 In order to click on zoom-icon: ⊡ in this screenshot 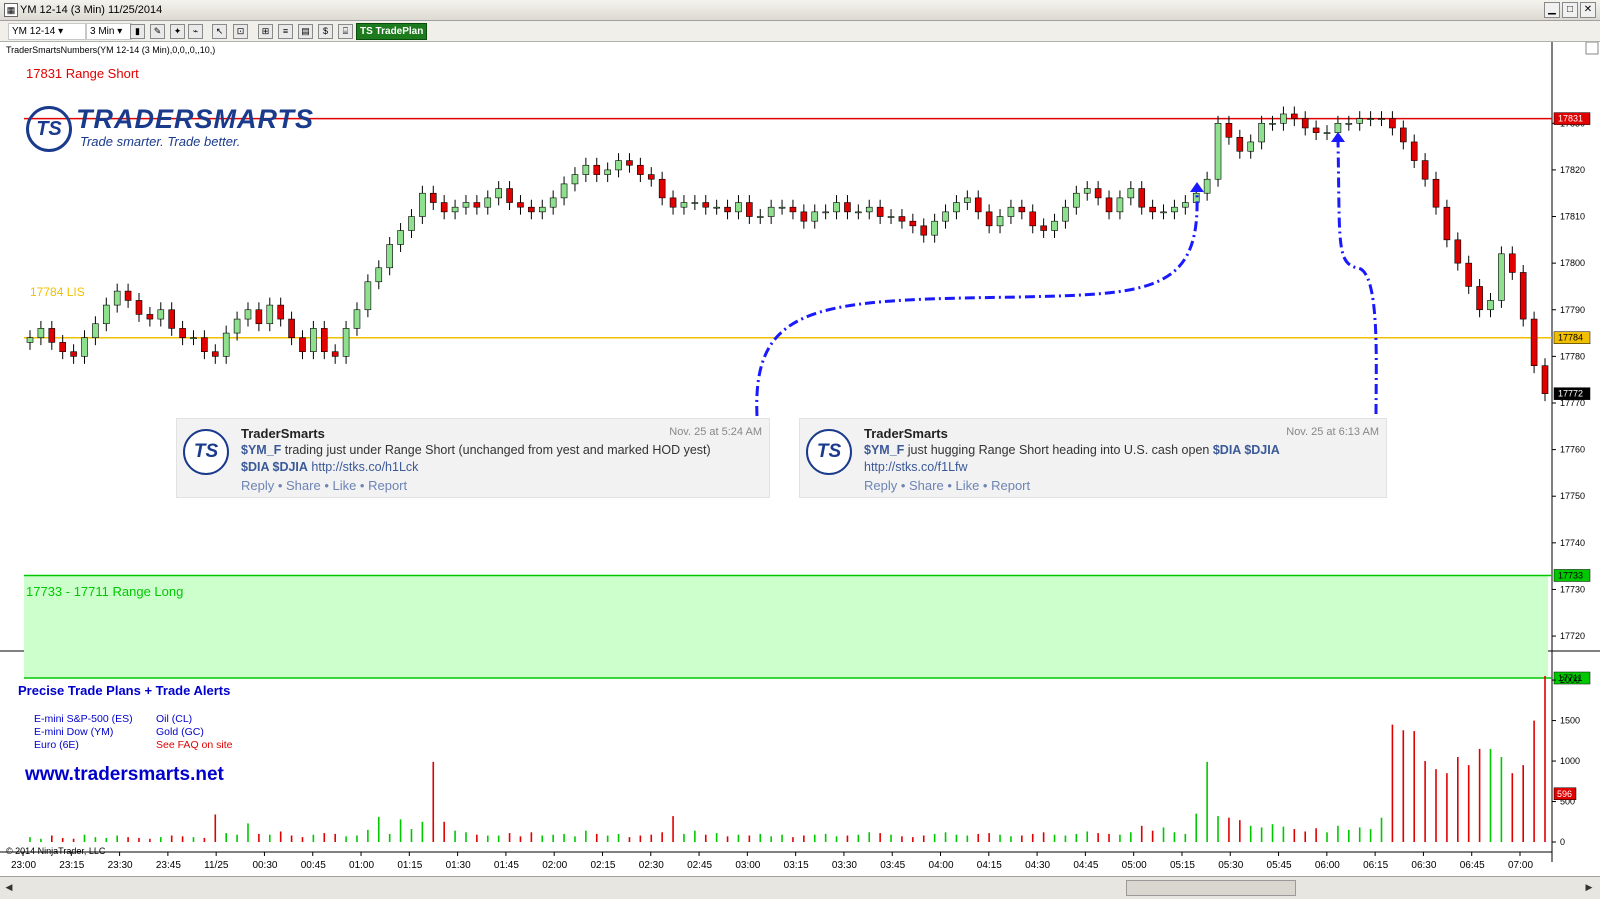, I will do `click(240, 31)`.